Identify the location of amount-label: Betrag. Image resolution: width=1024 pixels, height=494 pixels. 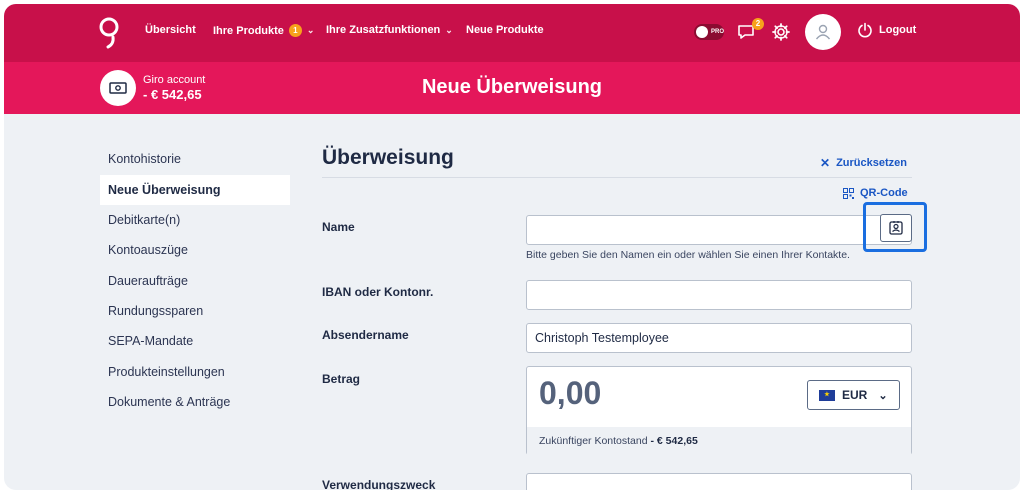
(341, 379).